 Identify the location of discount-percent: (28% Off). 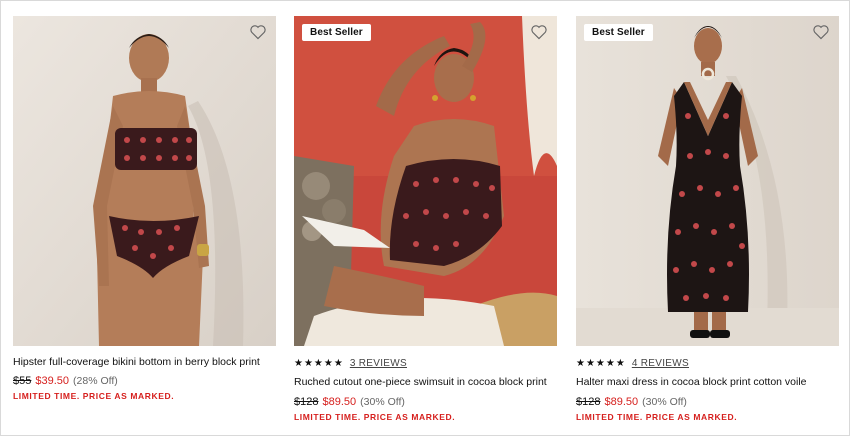
(95, 381).